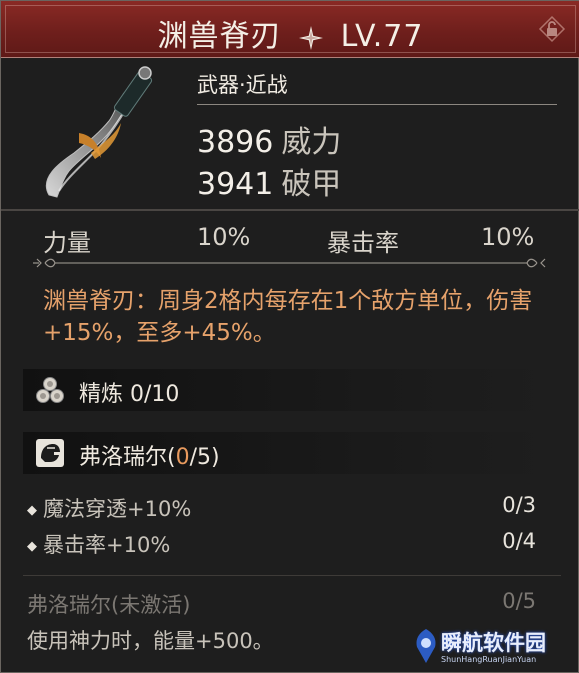  Describe the element at coordinates (107, 545) in the screenshot. I see `perk-label: 暴击率+10%` at that location.